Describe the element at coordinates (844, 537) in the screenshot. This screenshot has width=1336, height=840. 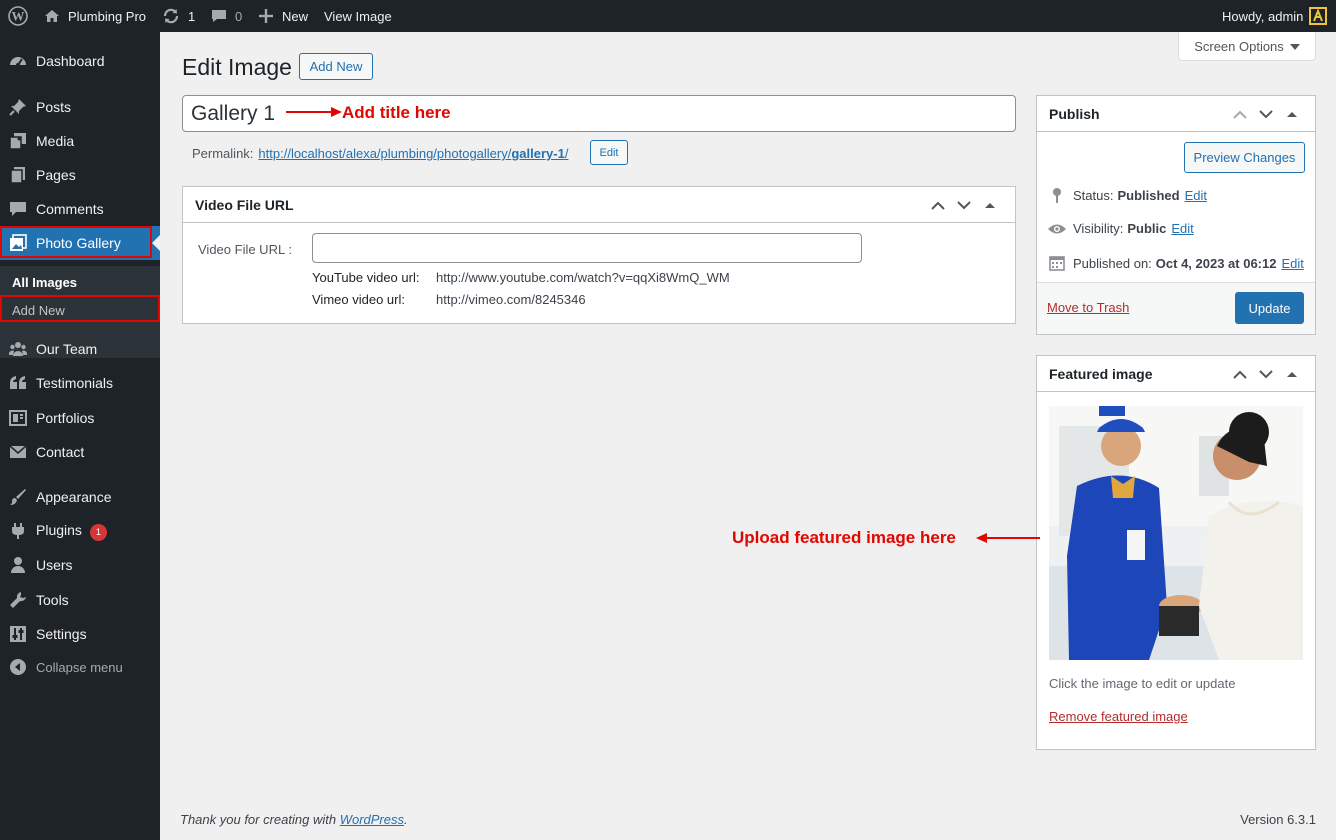
I see `featured-image-annotation: Upload featured image here` at that location.